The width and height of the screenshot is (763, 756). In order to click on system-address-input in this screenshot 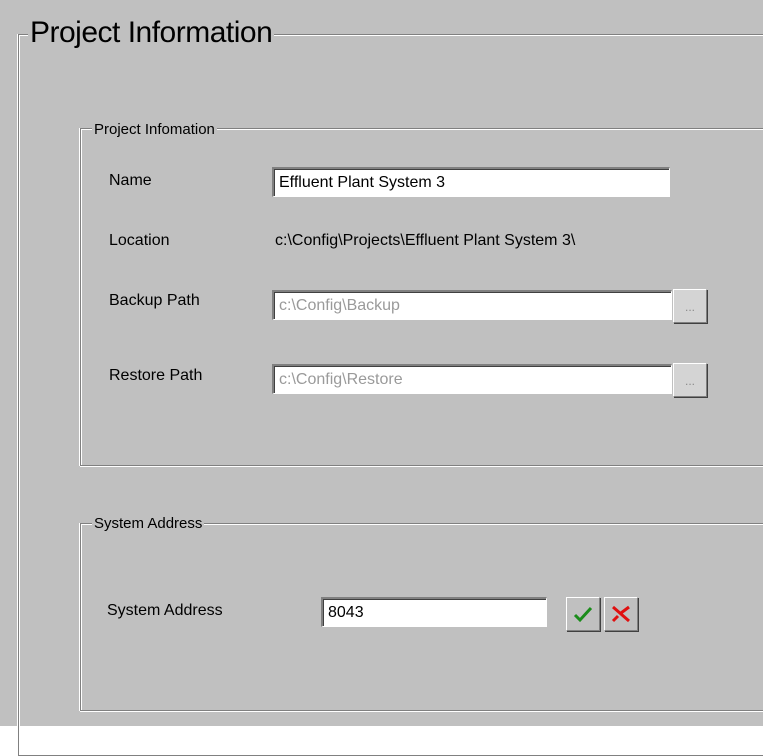, I will do `click(434, 612)`.